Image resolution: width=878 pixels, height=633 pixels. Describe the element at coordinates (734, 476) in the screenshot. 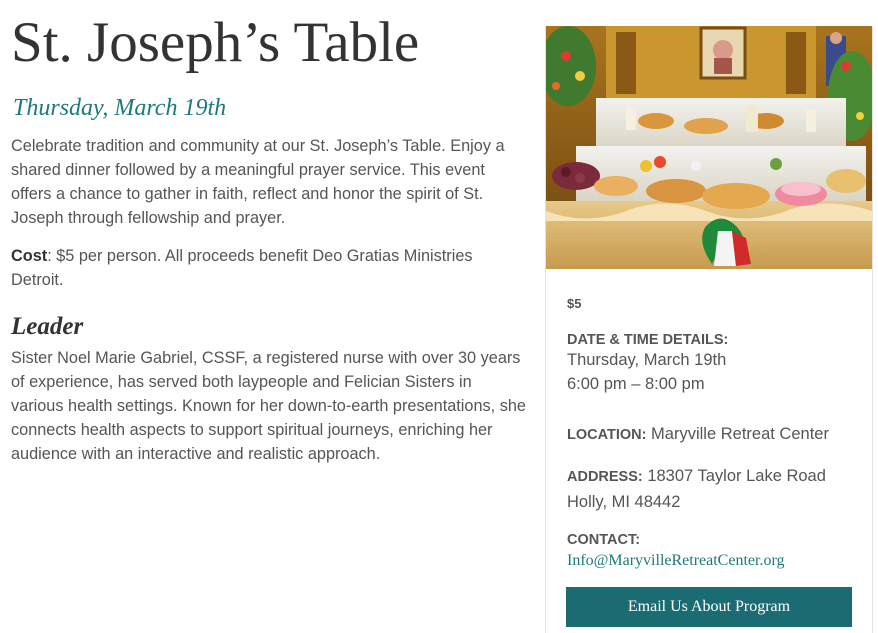

I see `address-line1: 18307 Taylor Lake Road` at that location.